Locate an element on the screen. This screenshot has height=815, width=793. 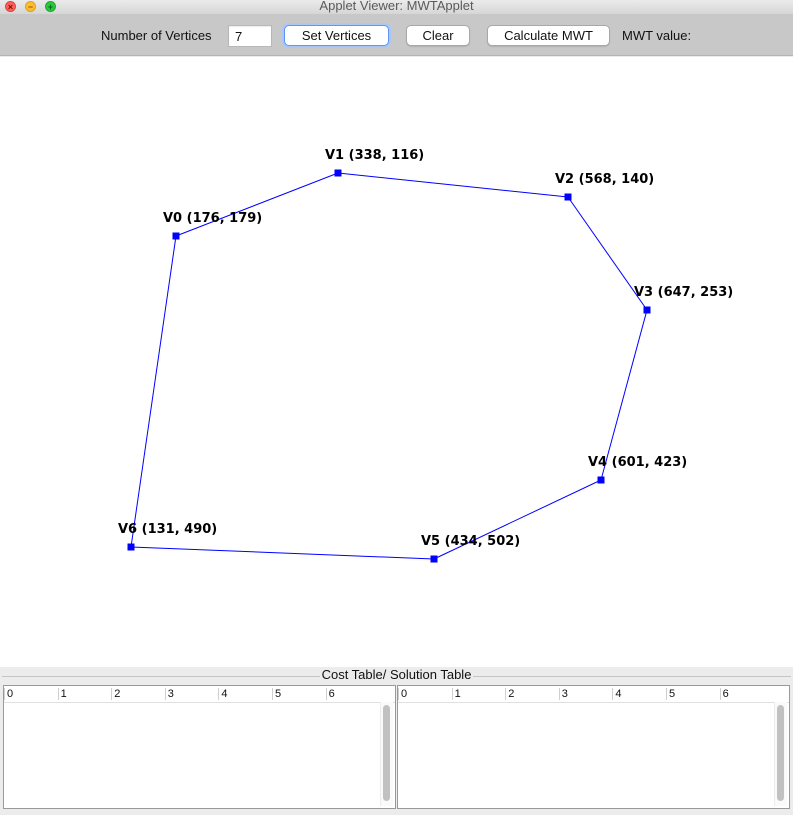
vertex-label: V0 (176, 179) is located at coordinates (212, 218).